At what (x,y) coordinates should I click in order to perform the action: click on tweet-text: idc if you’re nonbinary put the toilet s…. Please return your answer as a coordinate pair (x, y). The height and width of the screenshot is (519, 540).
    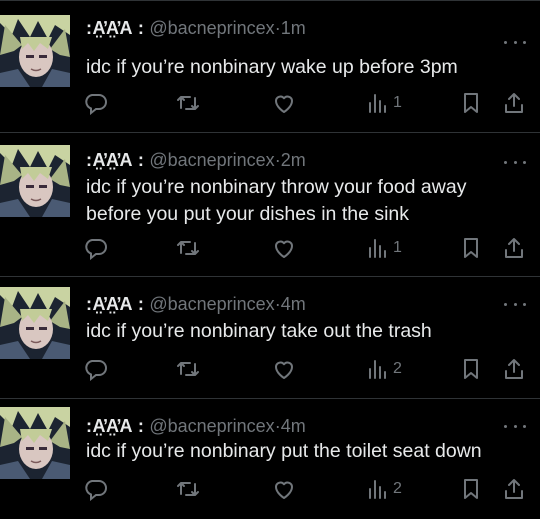
    Looking at the image, I should click on (305, 451).